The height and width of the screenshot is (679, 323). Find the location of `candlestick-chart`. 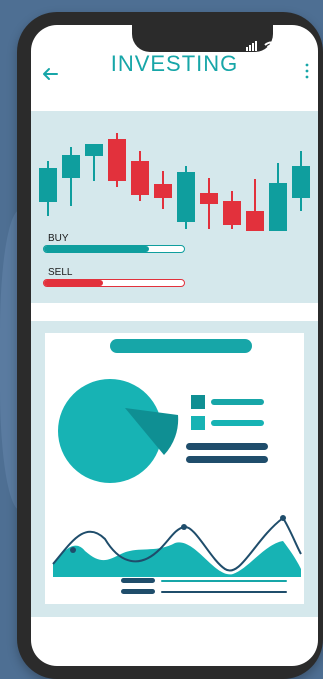

candlestick-chart is located at coordinates (174, 182).